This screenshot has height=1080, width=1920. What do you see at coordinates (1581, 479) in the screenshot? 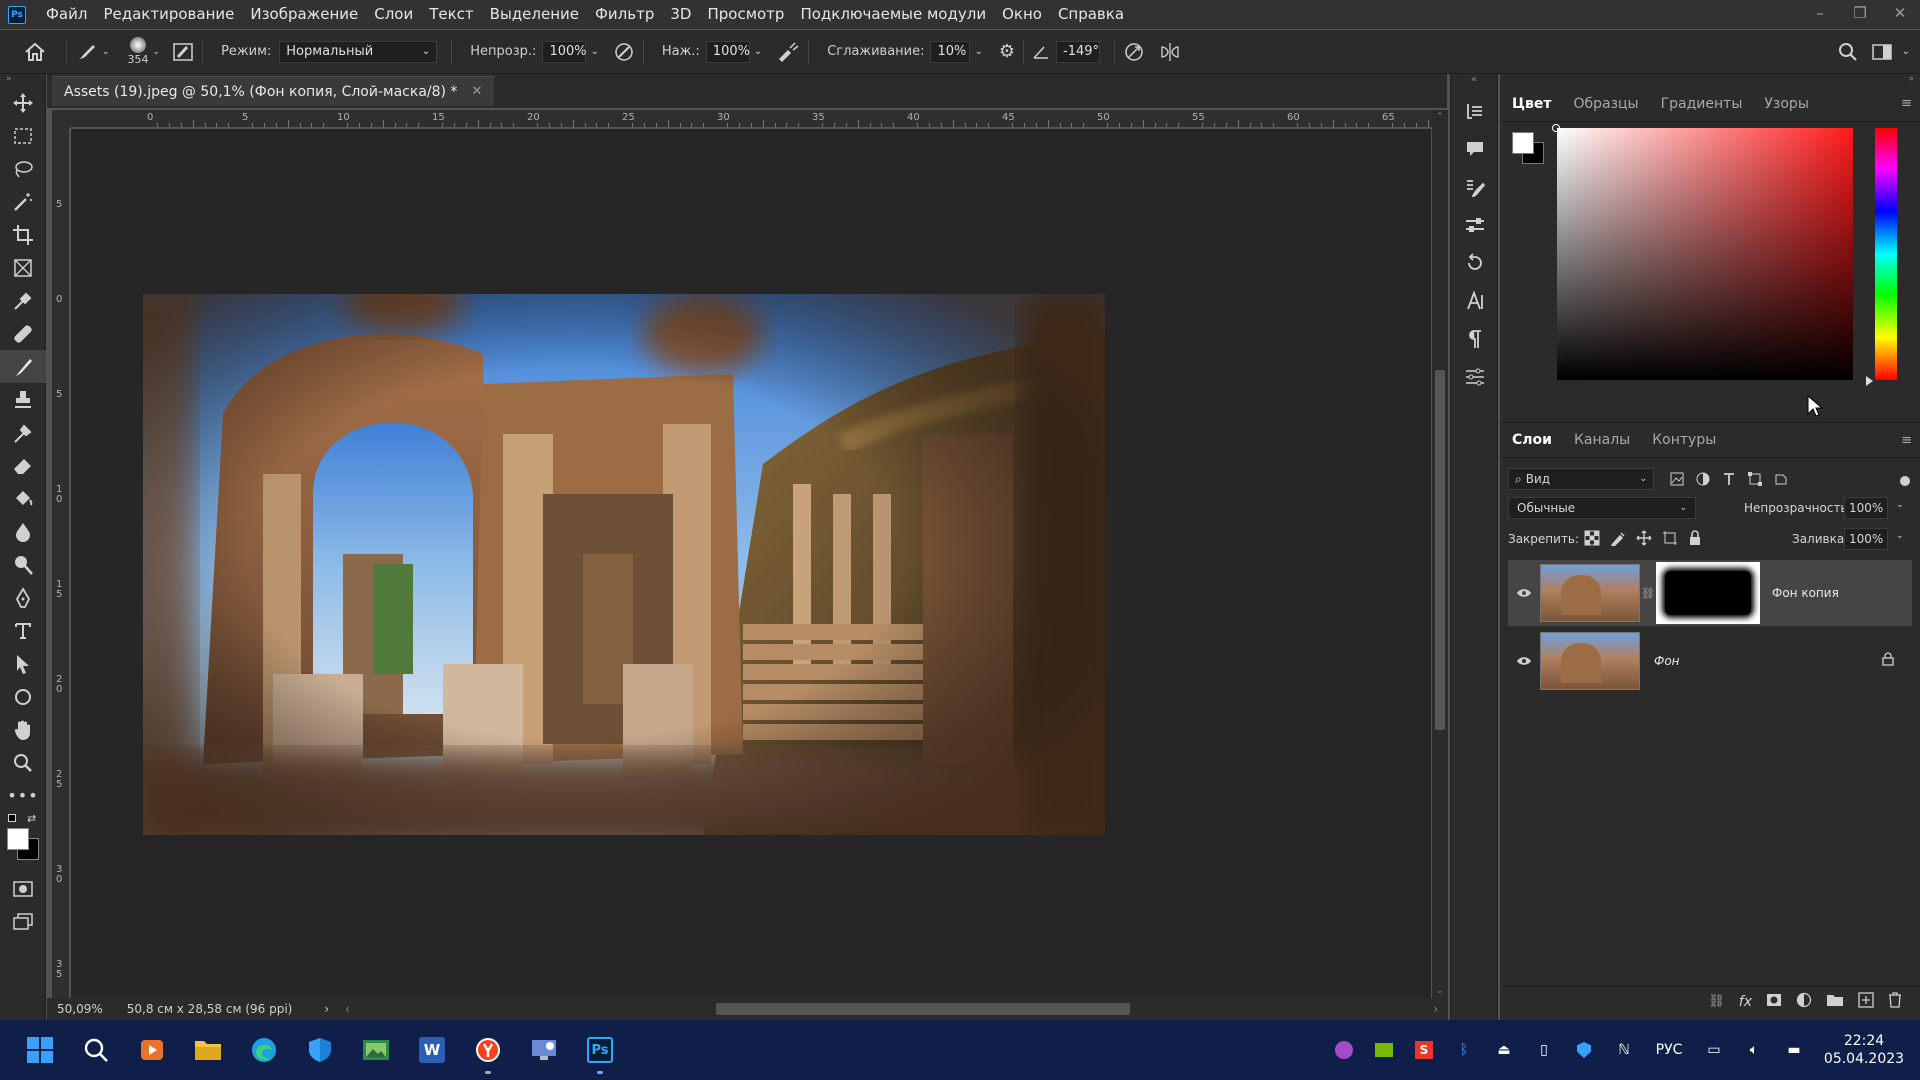
I see `layer-filter-select: ⌕ Вид ⌄` at bounding box center [1581, 479].